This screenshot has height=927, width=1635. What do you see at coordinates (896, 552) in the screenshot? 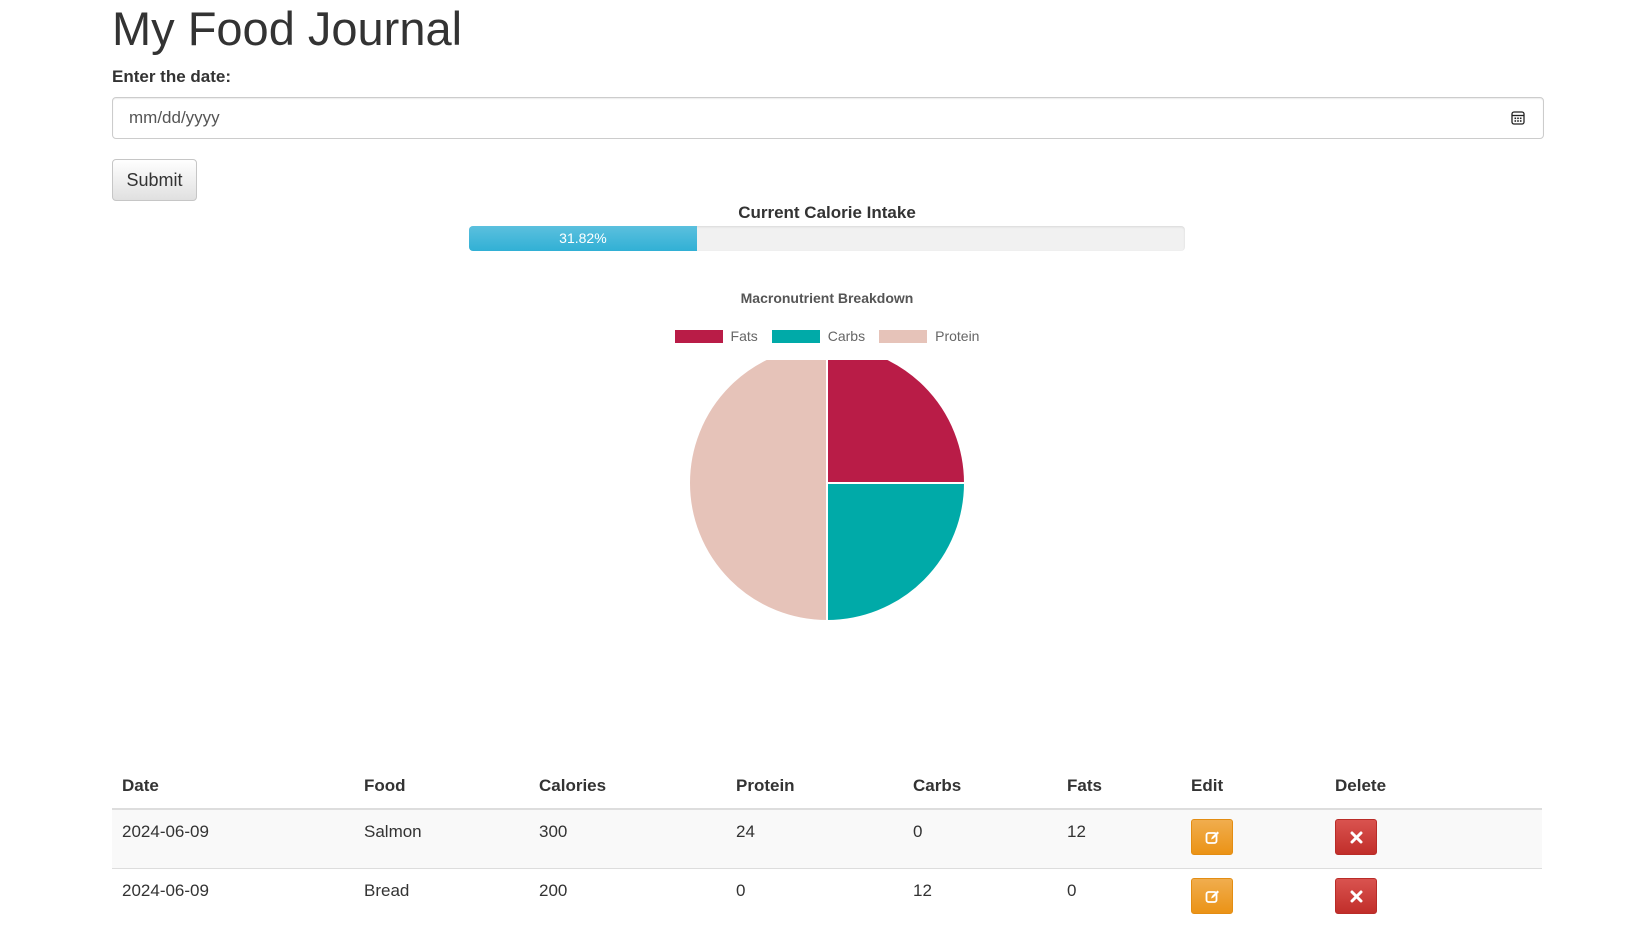
I see `pie-slice-carbs` at bounding box center [896, 552].